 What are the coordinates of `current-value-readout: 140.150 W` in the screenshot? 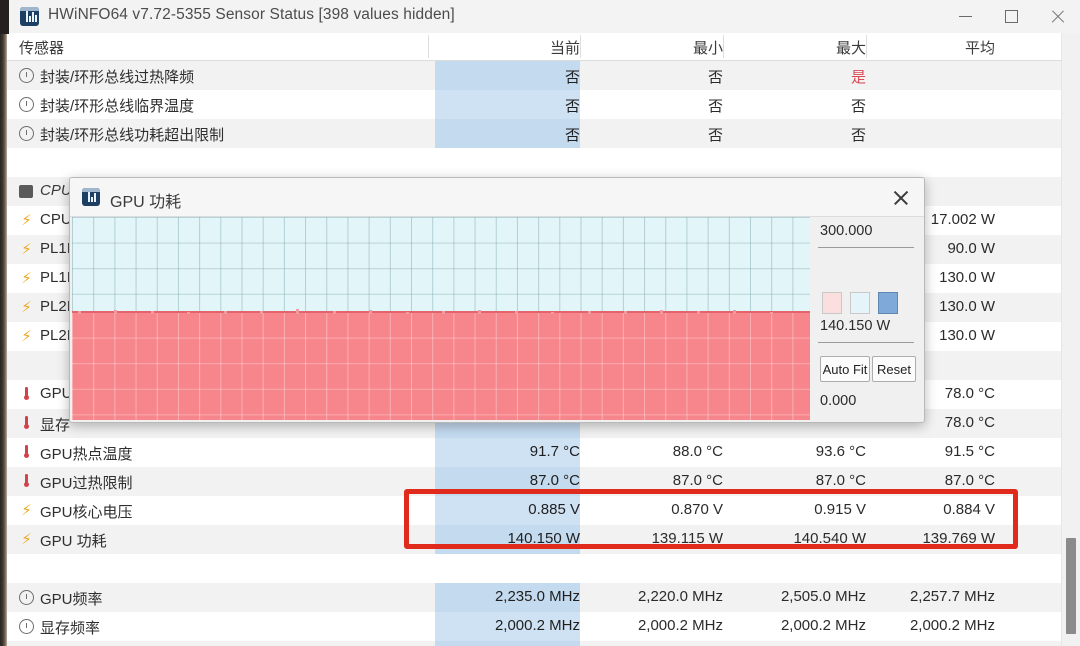 It's located at (855, 326).